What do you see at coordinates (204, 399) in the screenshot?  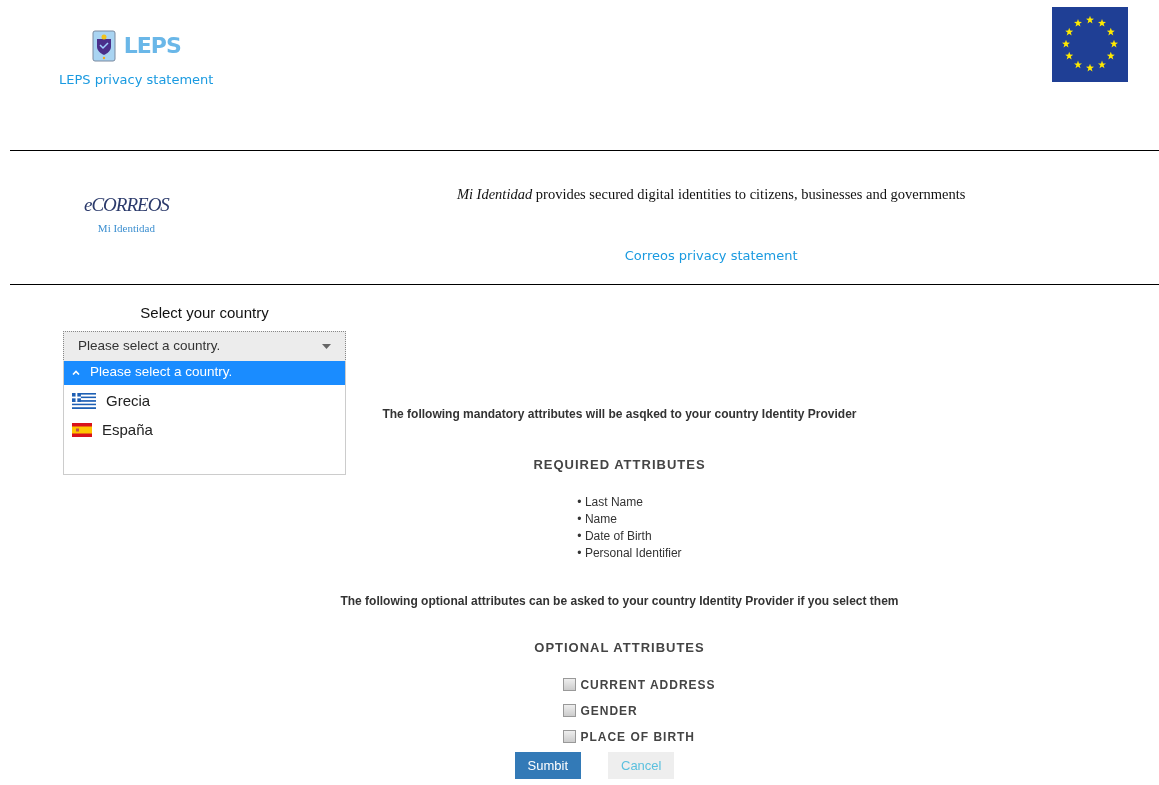 I see `dropdown-option: Grecia` at bounding box center [204, 399].